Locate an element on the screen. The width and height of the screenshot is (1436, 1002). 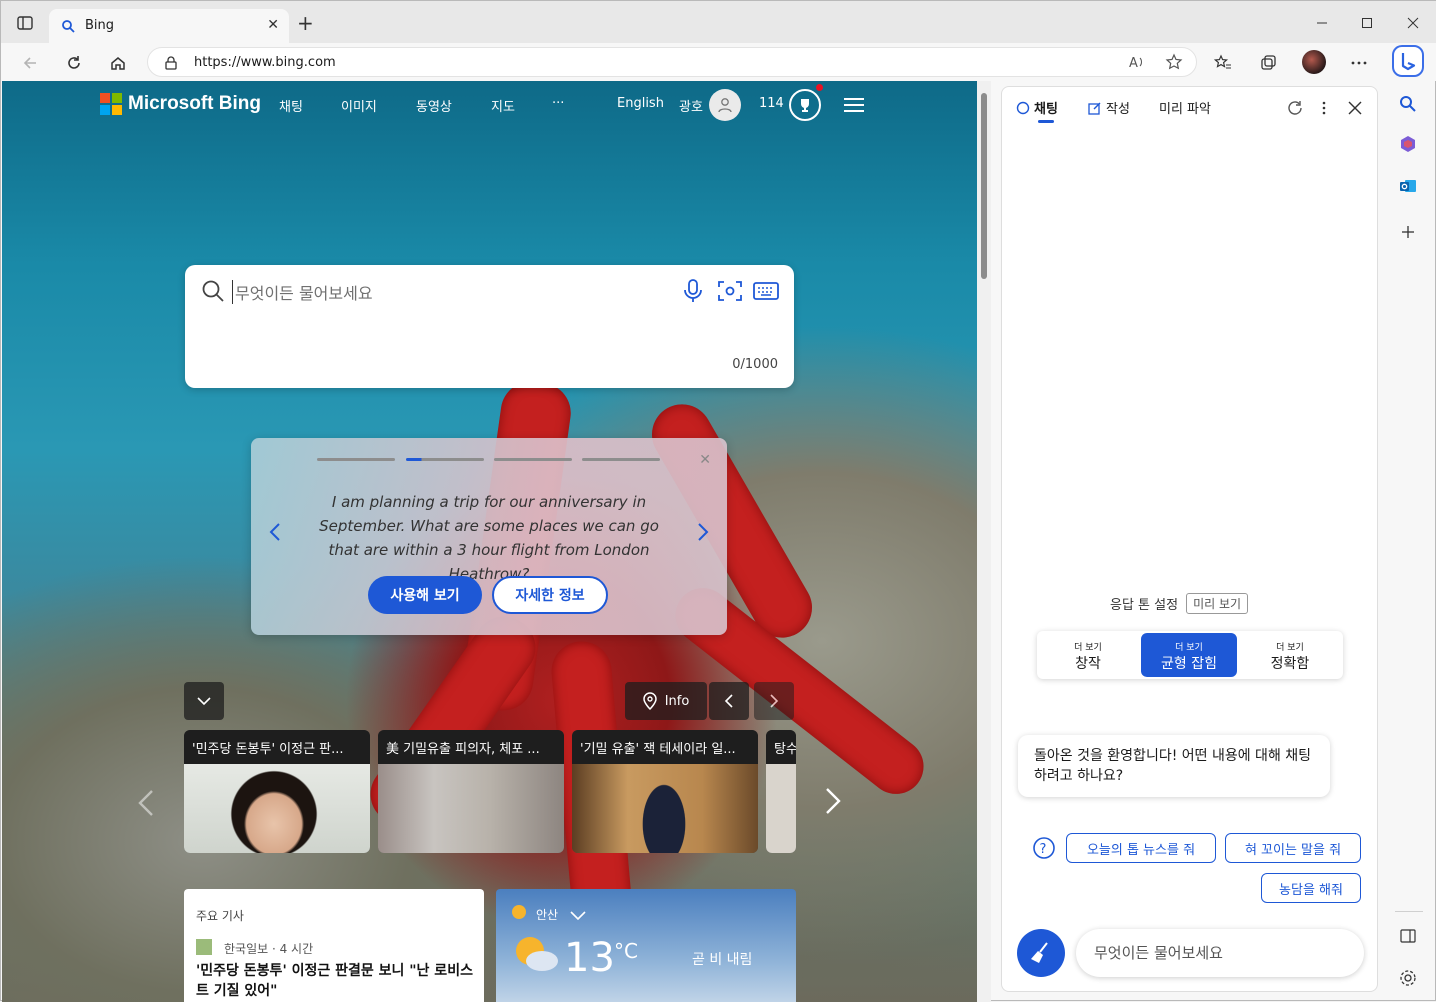
scrollbar-thumb is located at coordinates (984, 186).